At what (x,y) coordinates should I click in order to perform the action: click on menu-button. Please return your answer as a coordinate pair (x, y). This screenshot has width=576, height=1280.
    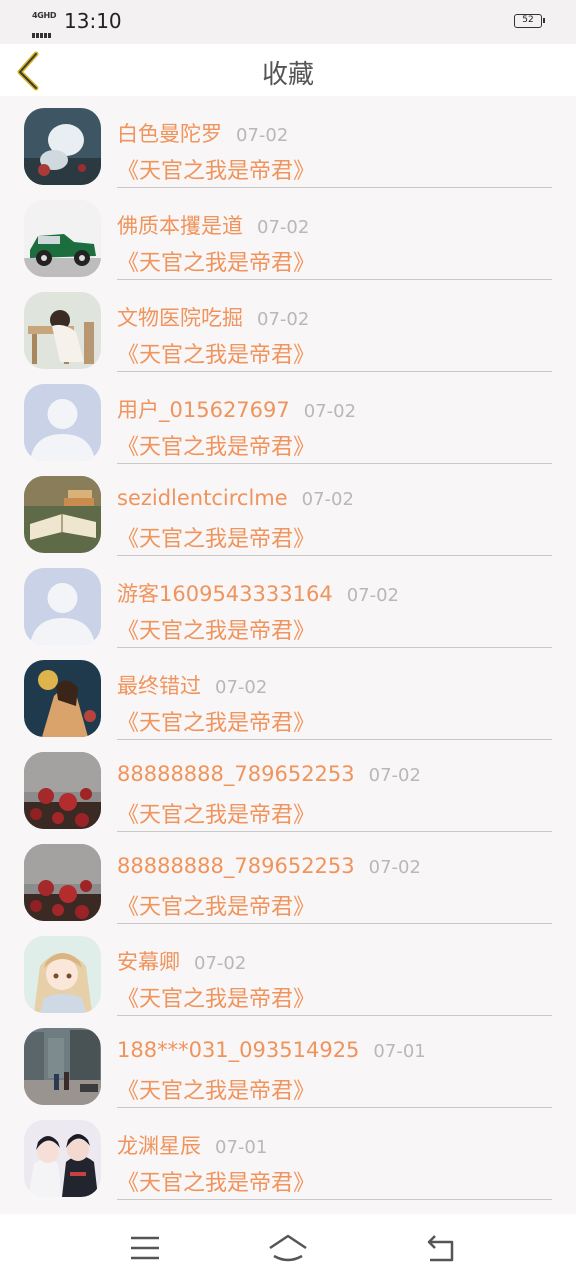
    Looking at the image, I should click on (145, 1248).